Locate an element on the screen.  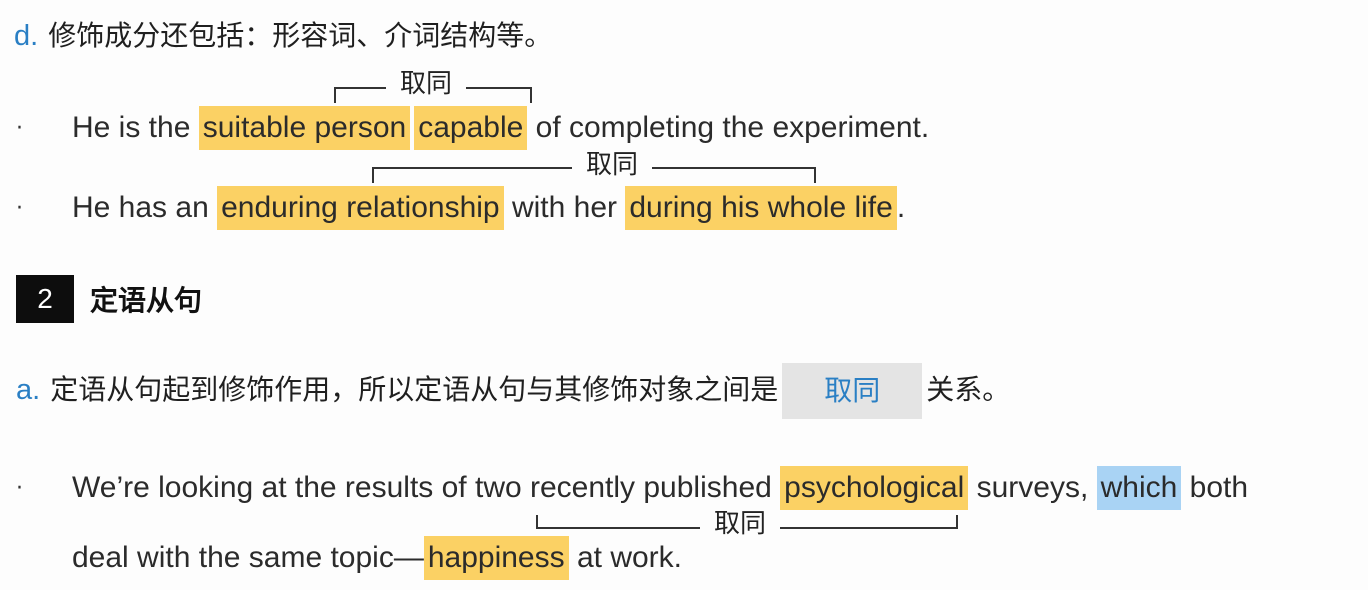
answer-box: 取同 is located at coordinates (852, 391).